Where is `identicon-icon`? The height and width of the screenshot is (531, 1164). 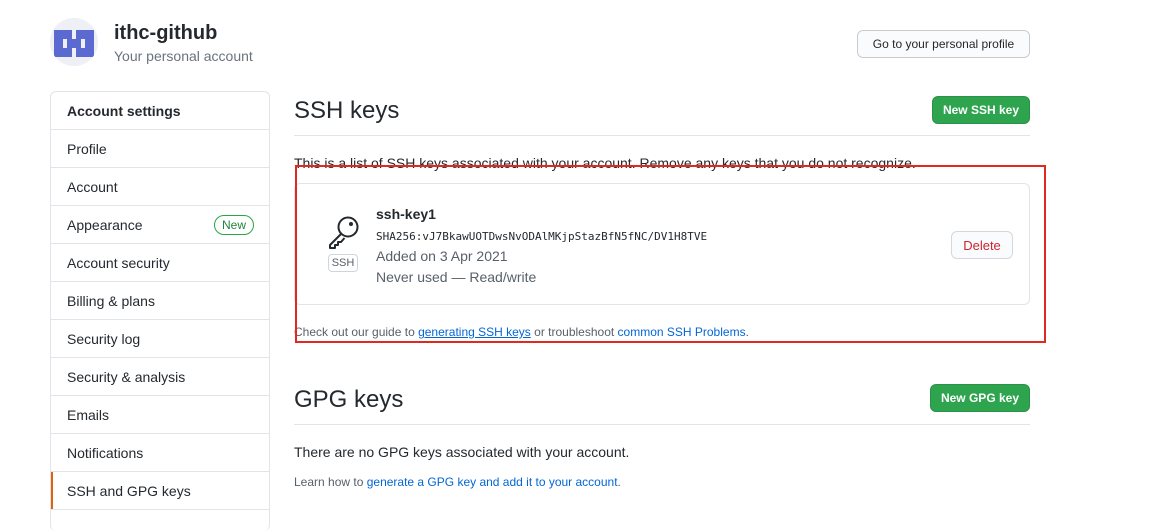
identicon-icon is located at coordinates (74, 42).